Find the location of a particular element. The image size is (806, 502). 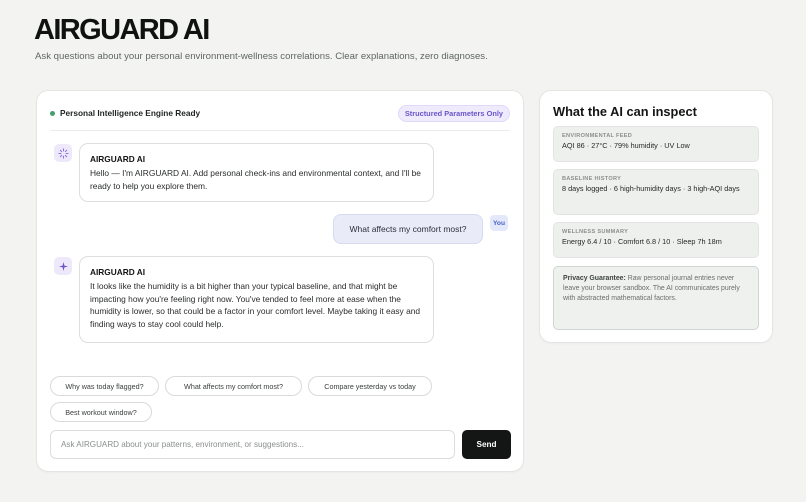

sparkle-icon is located at coordinates (63, 266).